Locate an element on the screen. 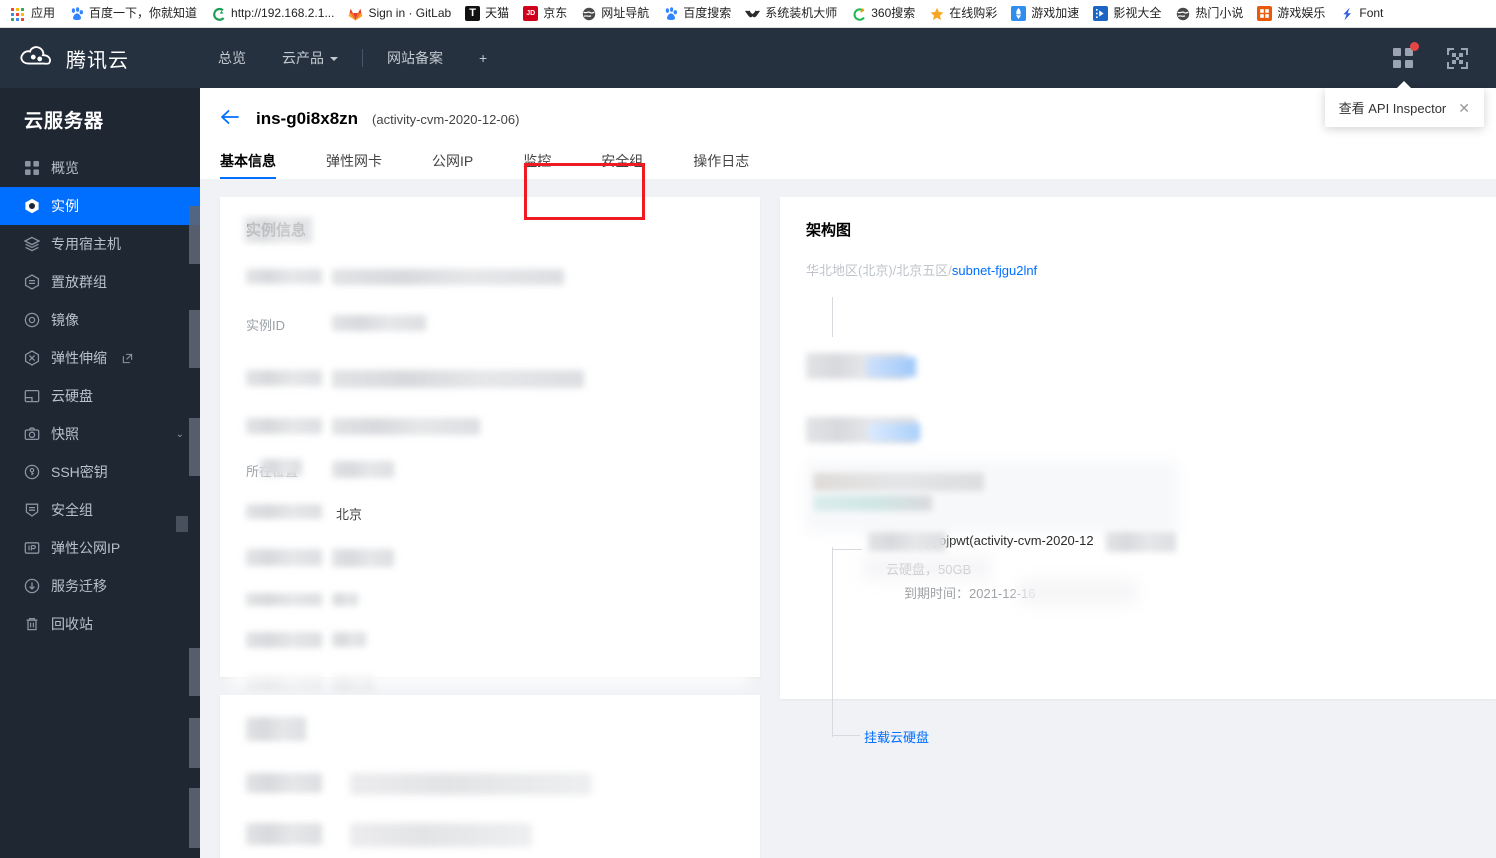  blur-streak is located at coordinates (1078, 592).